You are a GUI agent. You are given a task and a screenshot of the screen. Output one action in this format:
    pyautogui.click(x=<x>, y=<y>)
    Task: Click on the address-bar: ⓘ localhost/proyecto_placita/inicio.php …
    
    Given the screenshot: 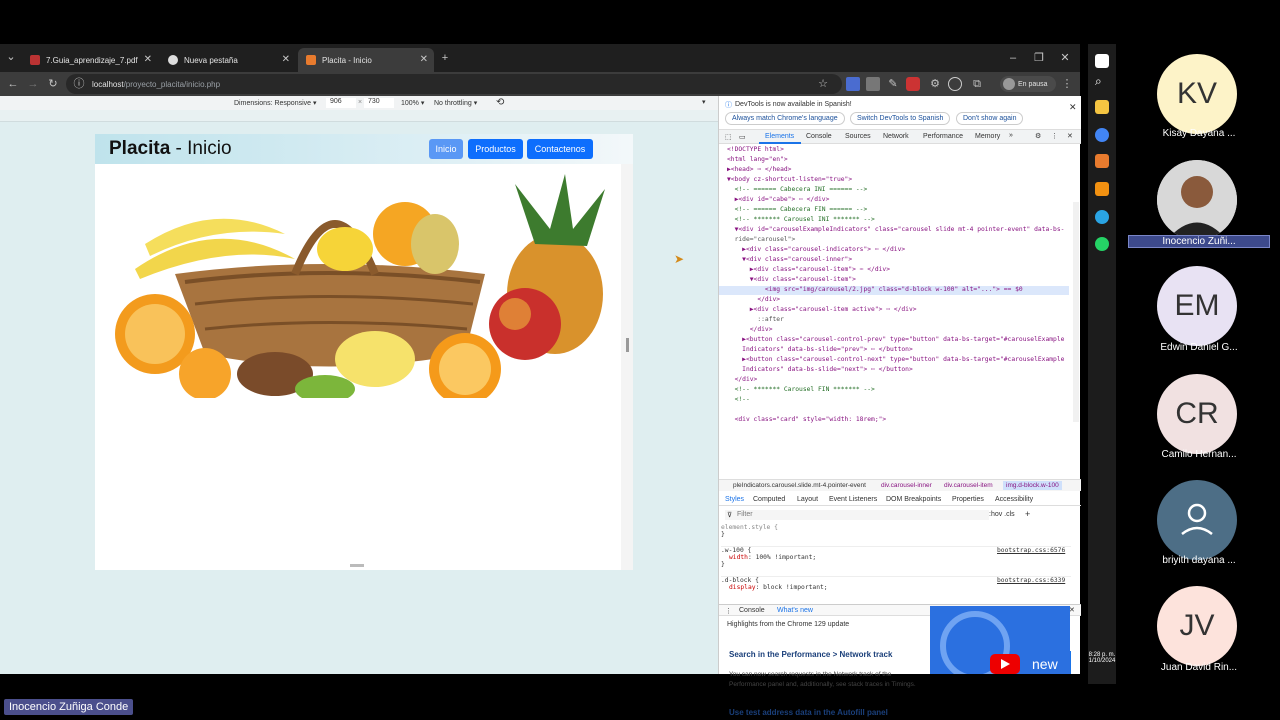 What is the action you would take?
    pyautogui.click(x=454, y=84)
    